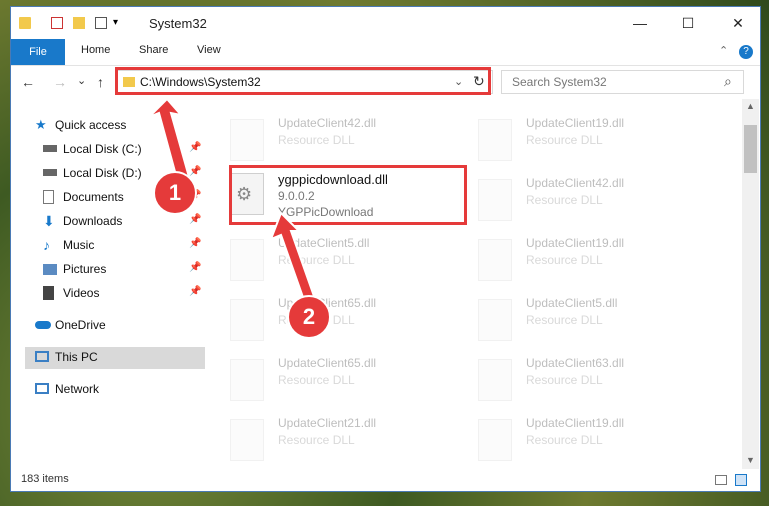 The height and width of the screenshot is (506, 769). Describe the element at coordinates (750, 149) in the screenshot. I see `scrollbar-thumb` at that location.